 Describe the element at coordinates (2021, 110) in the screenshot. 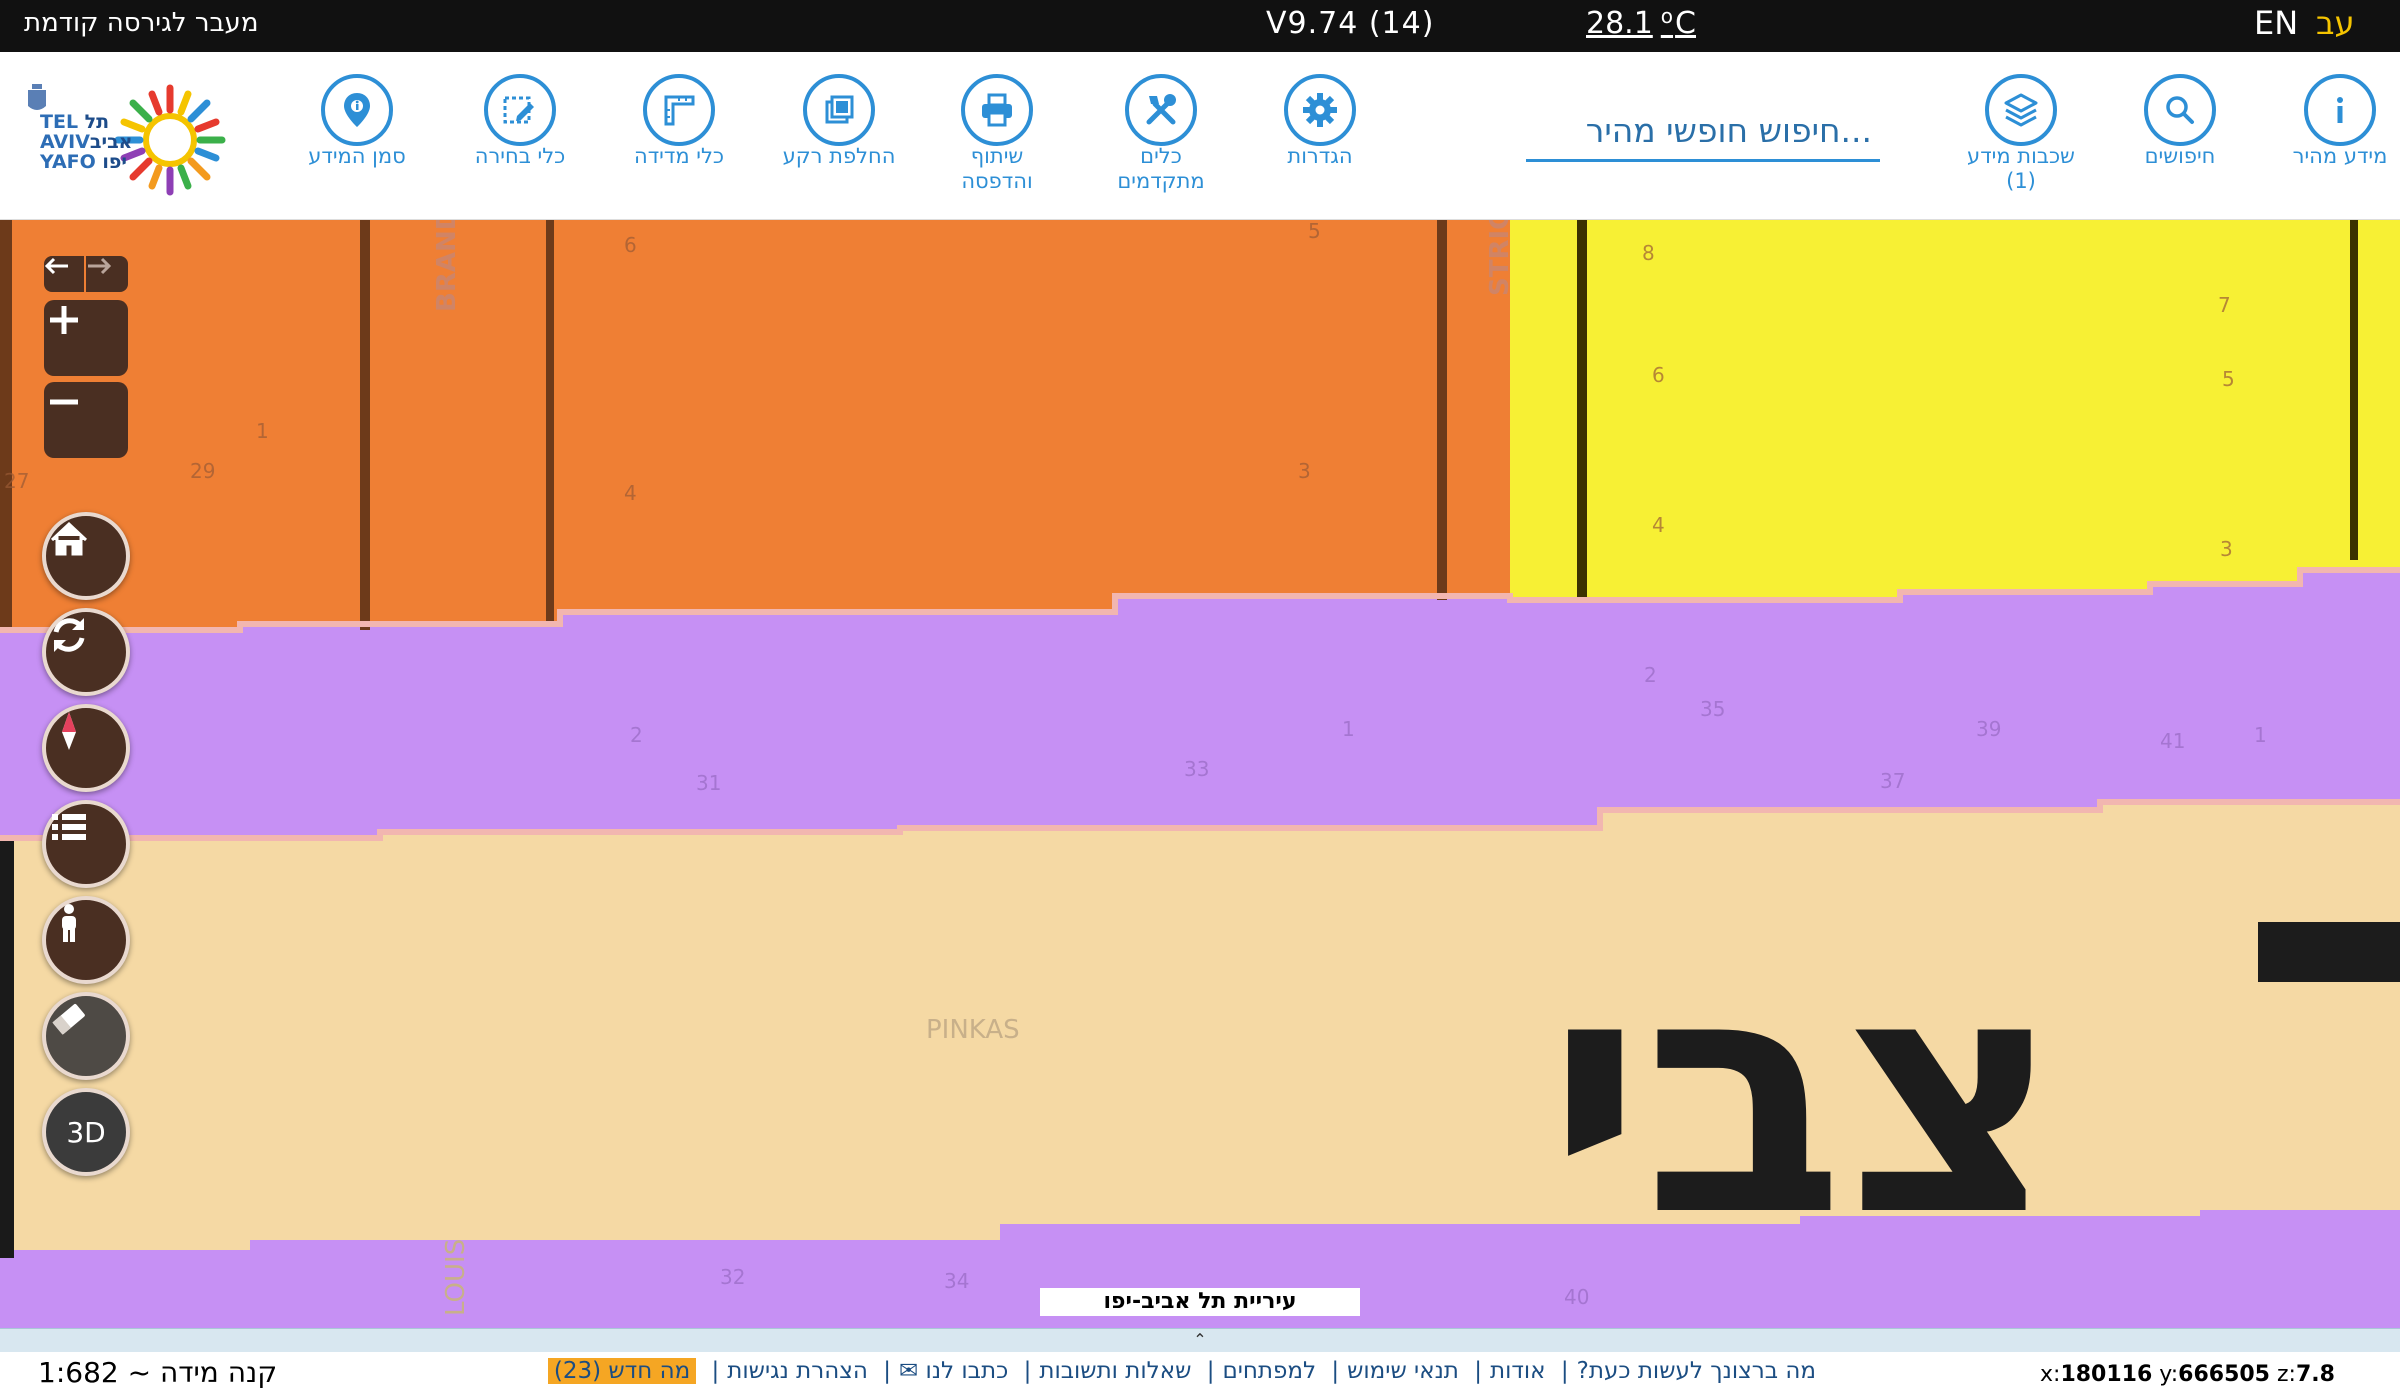

I see `layers-icon` at that location.